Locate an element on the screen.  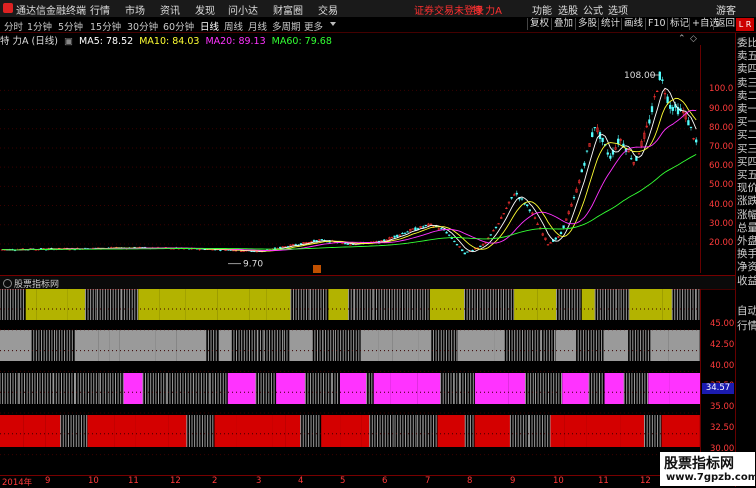
menu-xuanxiang: 选项 is located at coordinates (618, 9).